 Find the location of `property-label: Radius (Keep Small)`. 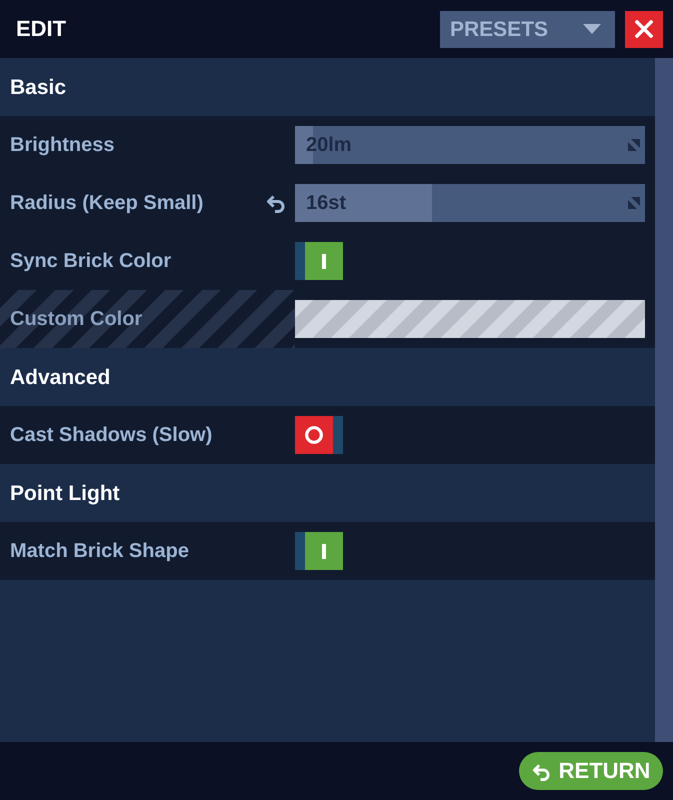

property-label: Radius (Keep Small) is located at coordinates (107, 203).